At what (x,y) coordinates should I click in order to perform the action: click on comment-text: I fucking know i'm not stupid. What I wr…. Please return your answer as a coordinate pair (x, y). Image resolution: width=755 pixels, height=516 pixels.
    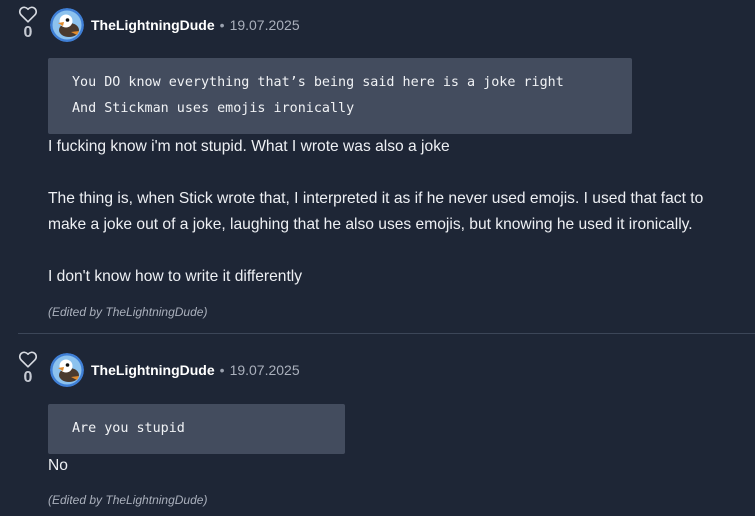
    Looking at the image, I should click on (249, 146).